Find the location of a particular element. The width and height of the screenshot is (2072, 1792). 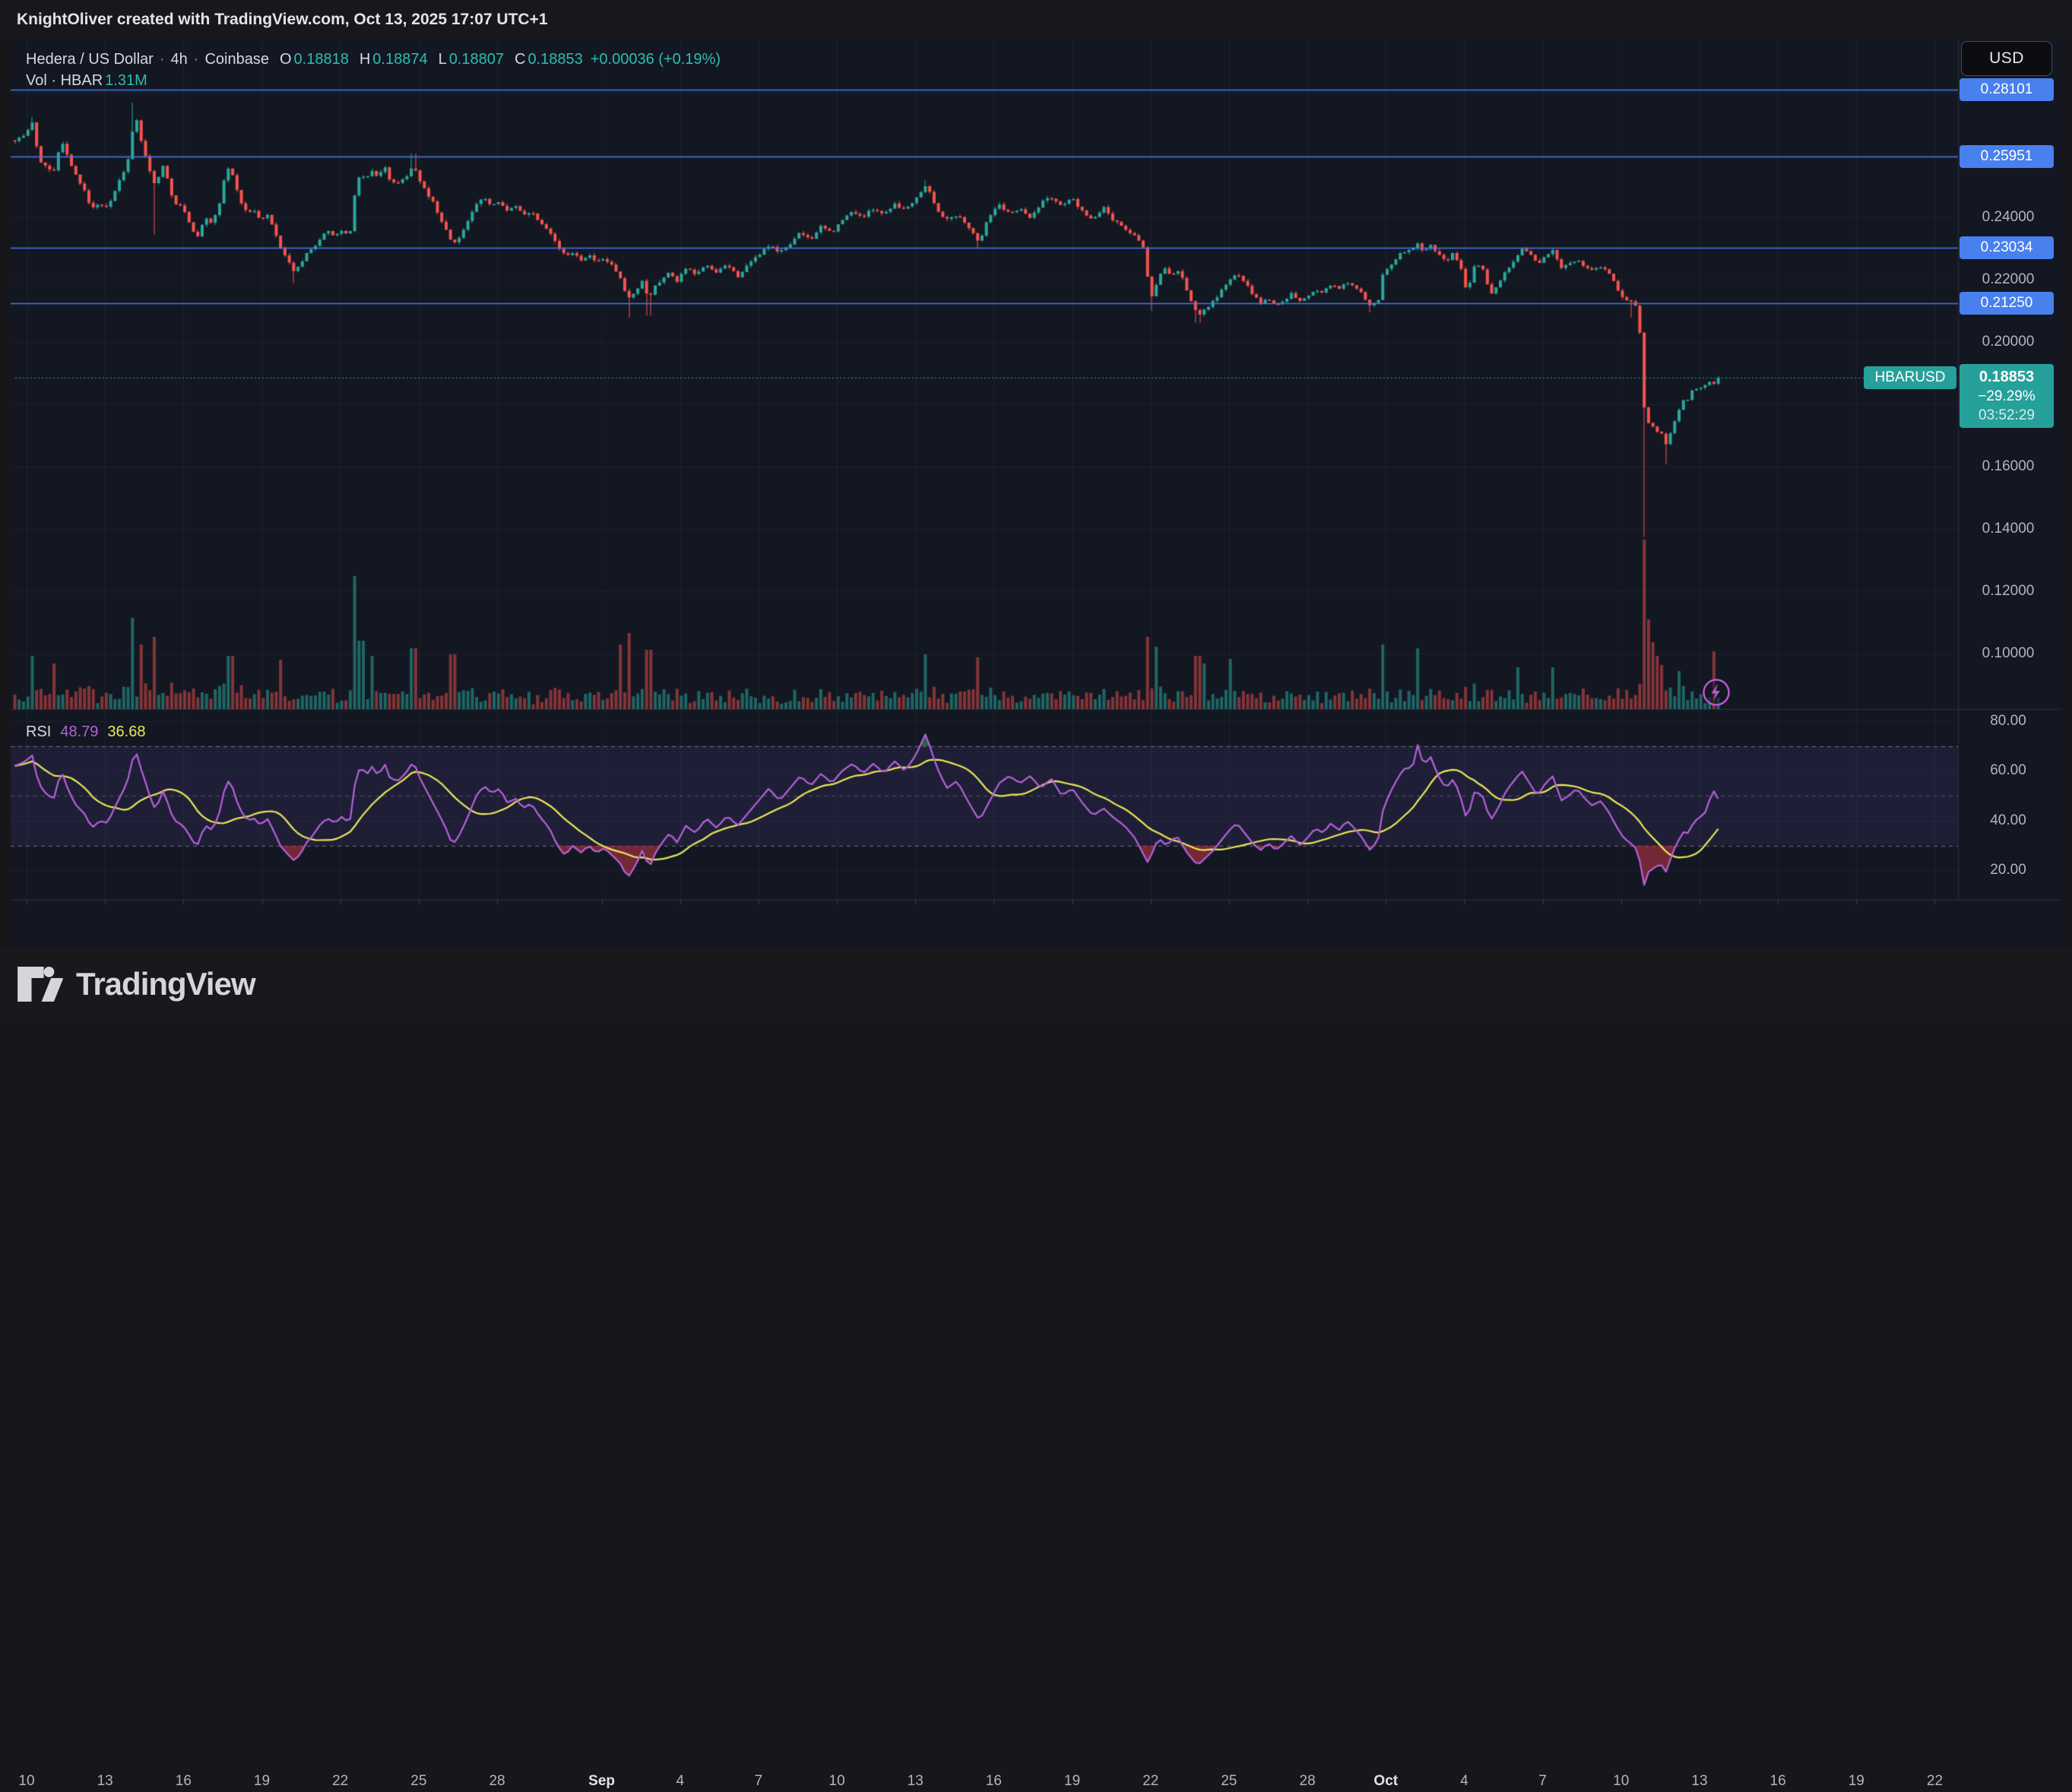

last-price-symbol-label: HBARUSD is located at coordinates (1910, 378).